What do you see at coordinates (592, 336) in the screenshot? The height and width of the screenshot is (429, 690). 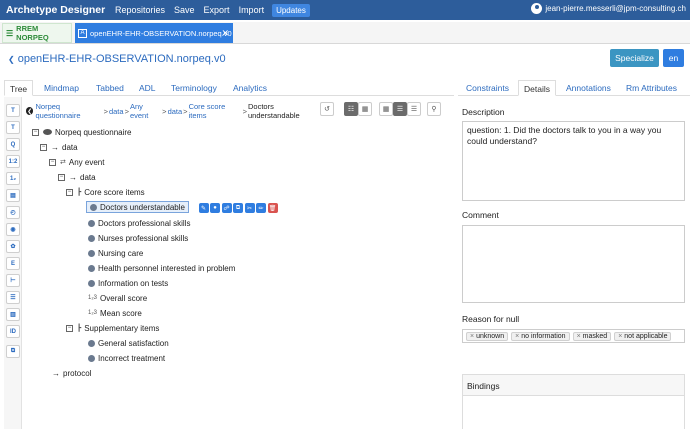 I see `null-reason-chip: × masked` at bounding box center [592, 336].